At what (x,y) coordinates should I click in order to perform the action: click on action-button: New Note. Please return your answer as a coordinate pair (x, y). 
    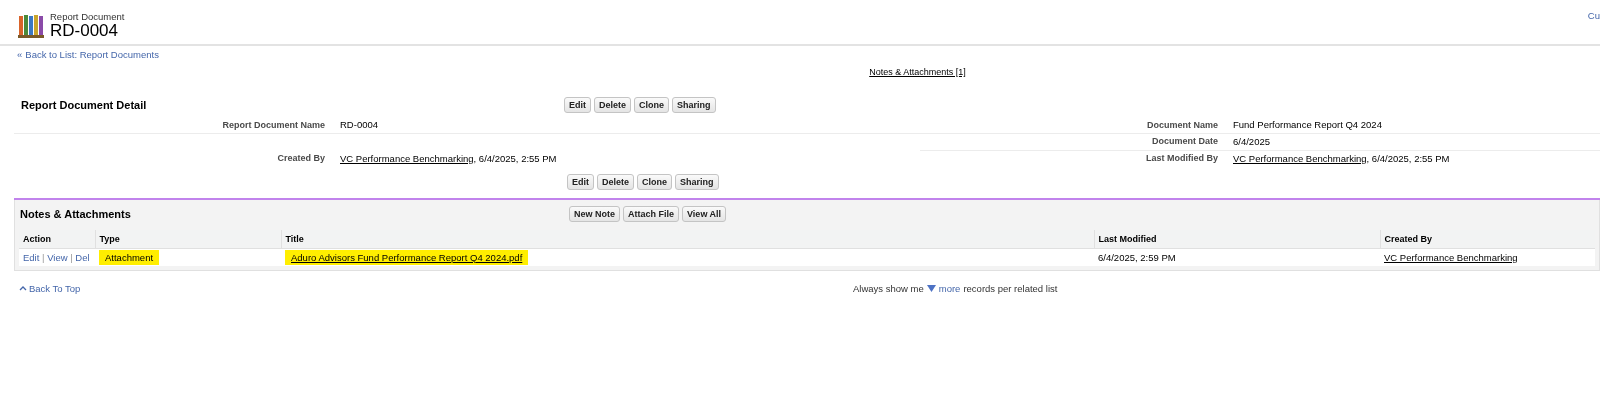
    Looking at the image, I should click on (594, 213).